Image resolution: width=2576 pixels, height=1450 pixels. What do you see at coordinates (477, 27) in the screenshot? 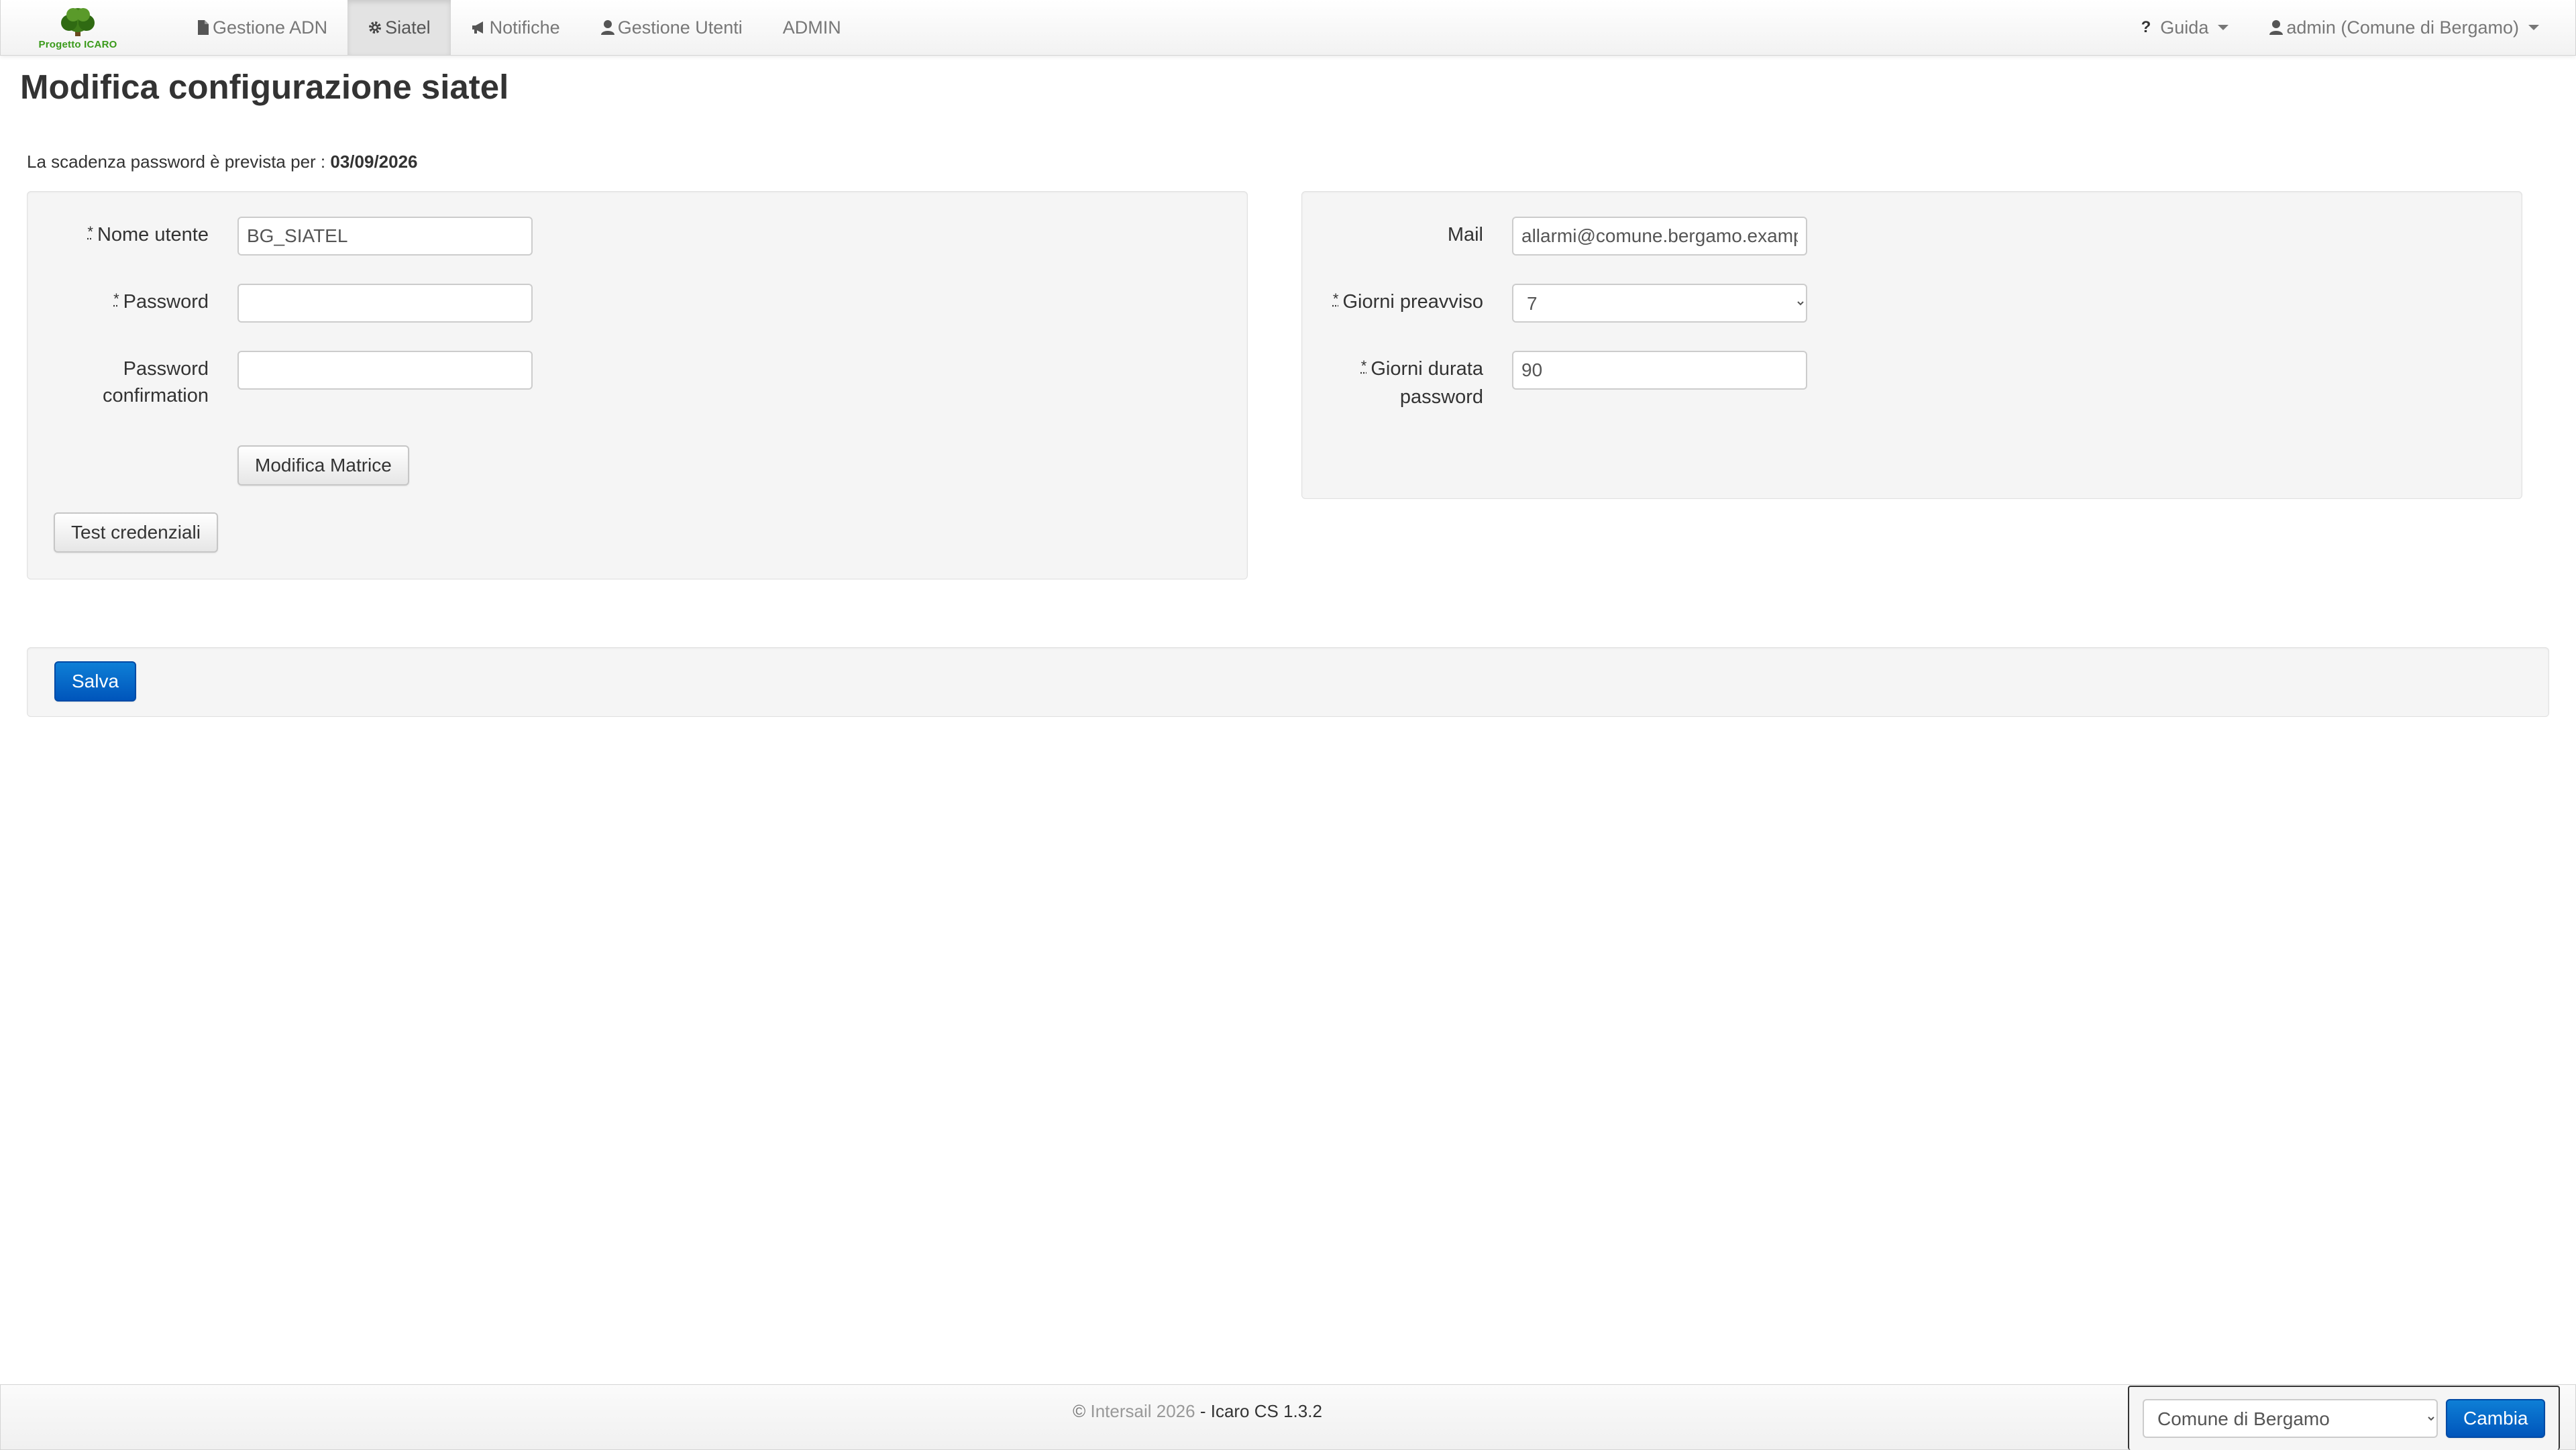
I see `bullhorn-icon` at bounding box center [477, 27].